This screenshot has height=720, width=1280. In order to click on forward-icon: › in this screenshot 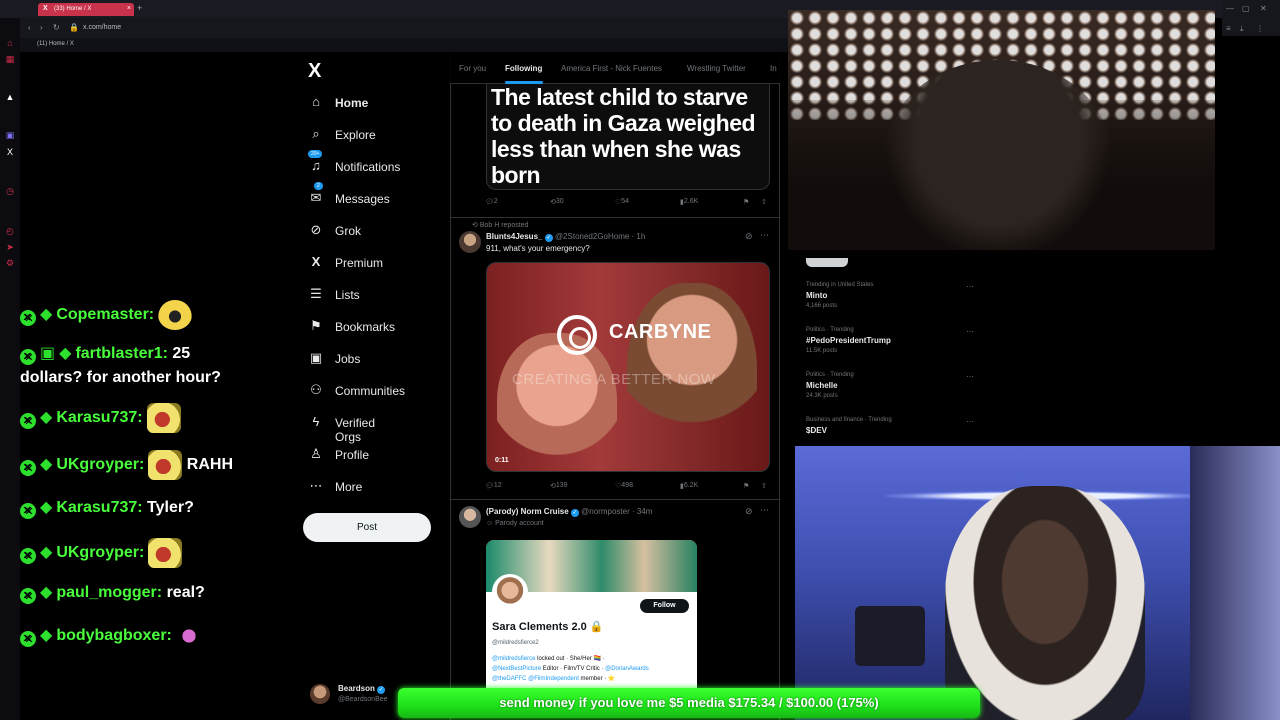, I will do `click(41, 27)`.